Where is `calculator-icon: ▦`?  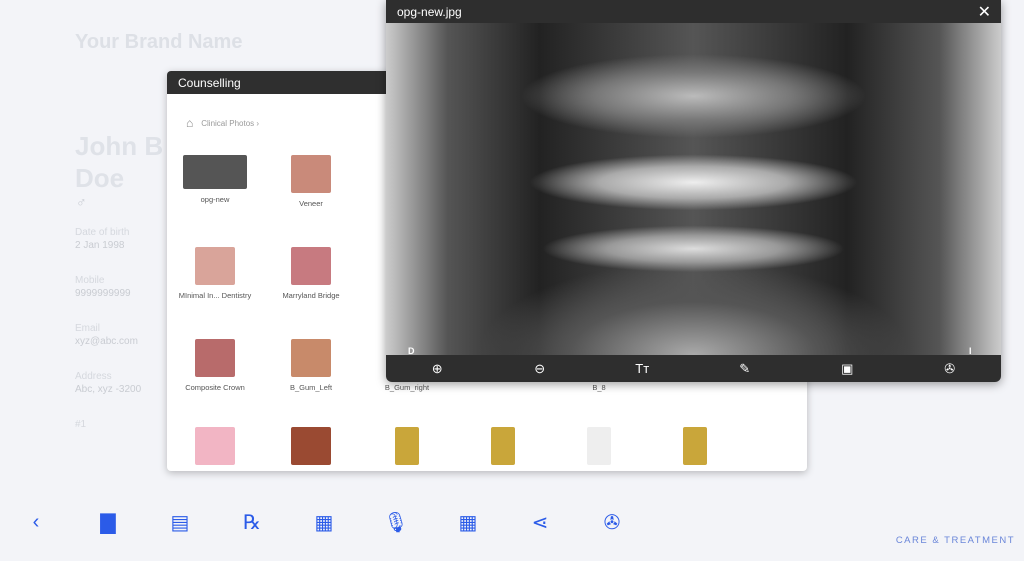 calculator-icon: ▦ is located at coordinates (468, 522).